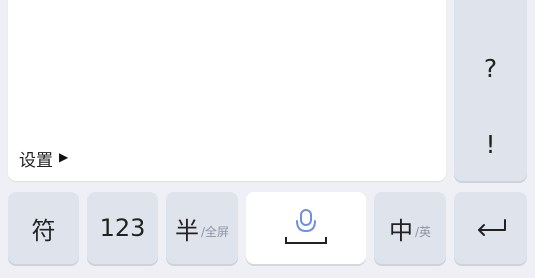 The height and width of the screenshot is (278, 535). What do you see at coordinates (490, 68) in the screenshot?
I see `question-mark-key: ?` at bounding box center [490, 68].